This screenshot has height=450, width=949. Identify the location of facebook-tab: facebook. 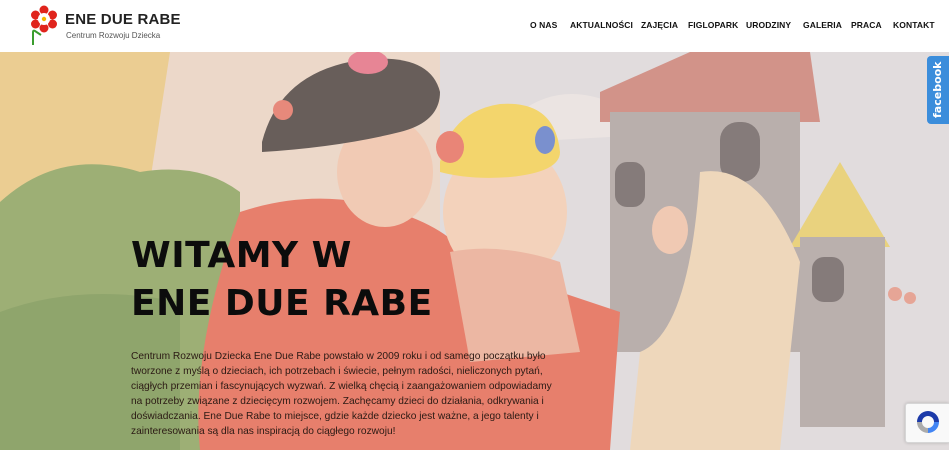
(938, 90).